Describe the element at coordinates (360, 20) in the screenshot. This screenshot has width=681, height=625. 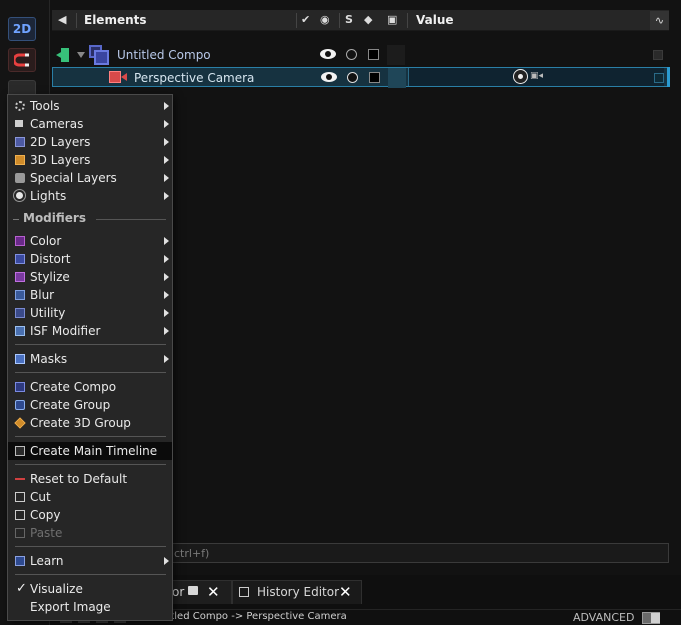
I see `elements-header: ◀ Elements ✔ ◉ S ◆ ▣ Value ∿` at that location.